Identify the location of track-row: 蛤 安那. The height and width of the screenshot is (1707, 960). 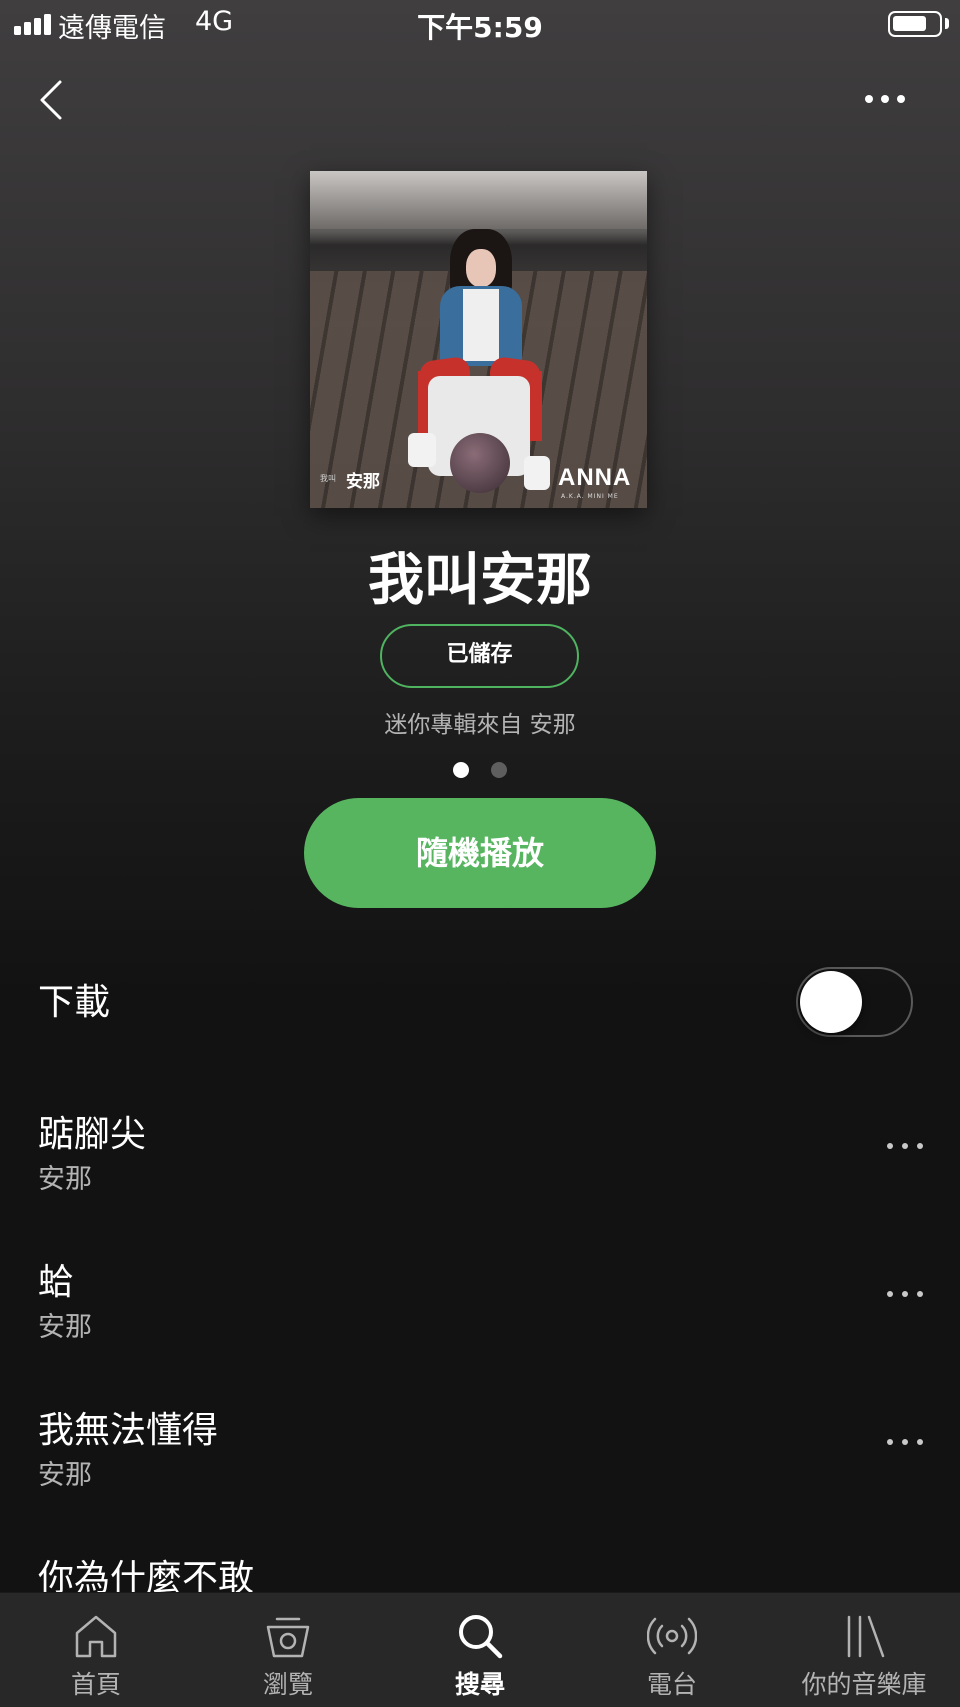
(480, 1318).